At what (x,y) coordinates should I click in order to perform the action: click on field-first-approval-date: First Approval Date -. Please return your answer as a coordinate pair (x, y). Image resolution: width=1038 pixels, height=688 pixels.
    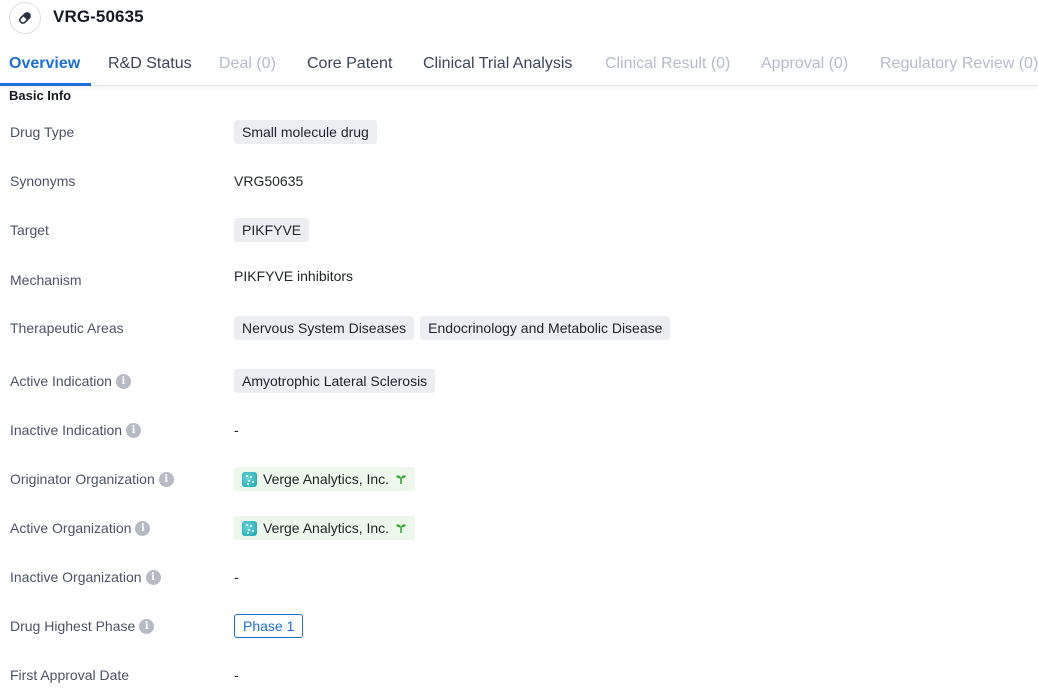
    Looking at the image, I should click on (519, 675).